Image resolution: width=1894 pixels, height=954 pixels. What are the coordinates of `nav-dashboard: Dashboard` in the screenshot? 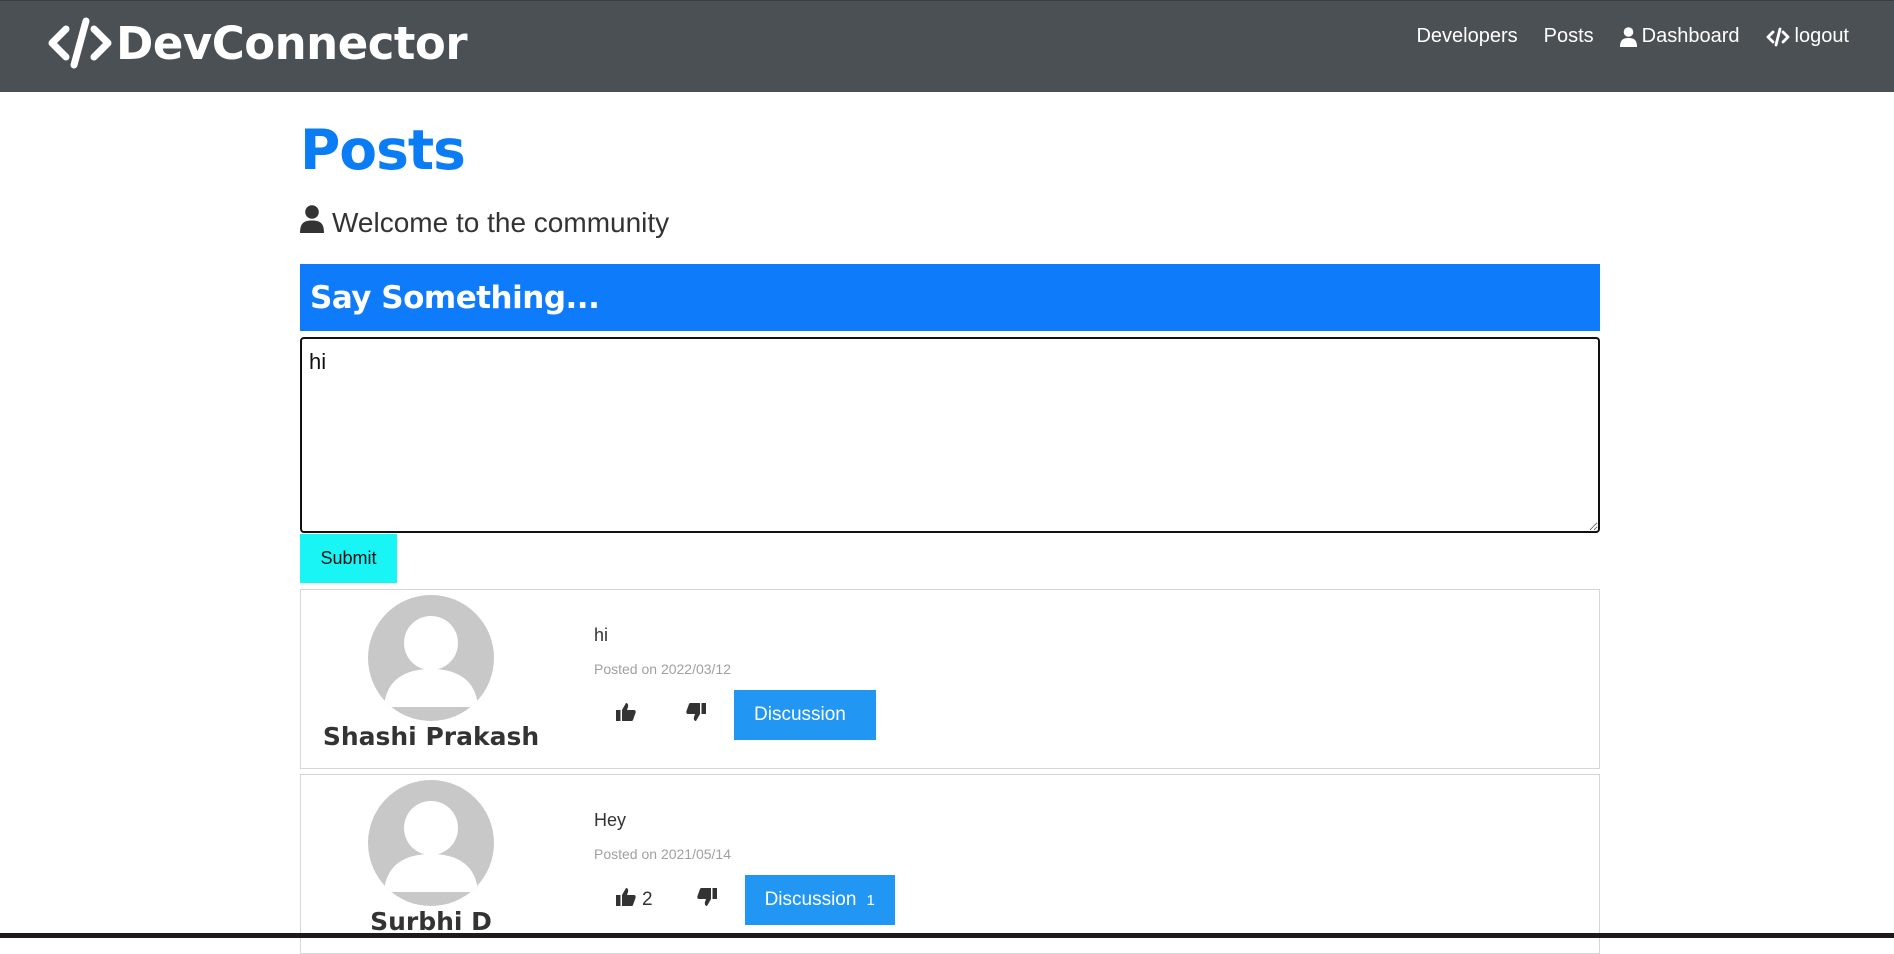 It's located at (1679, 36).